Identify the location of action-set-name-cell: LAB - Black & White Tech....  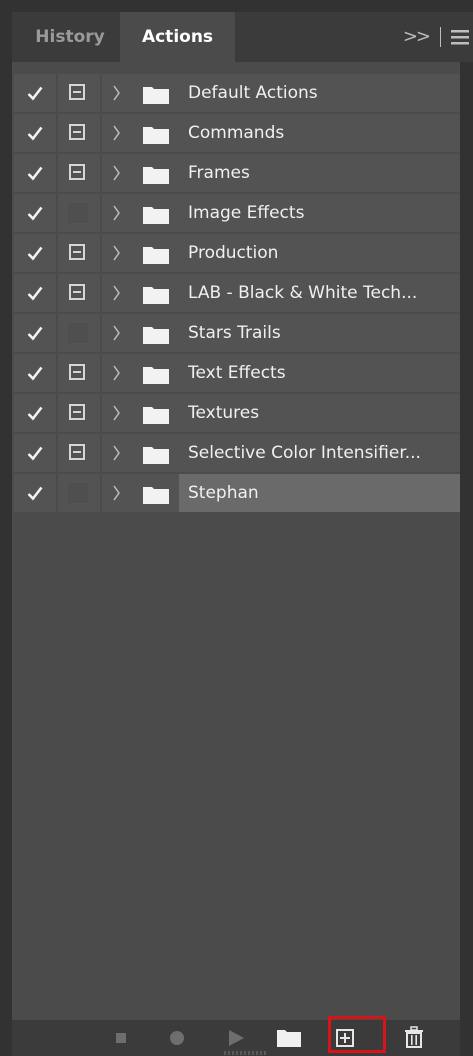
(319, 293).